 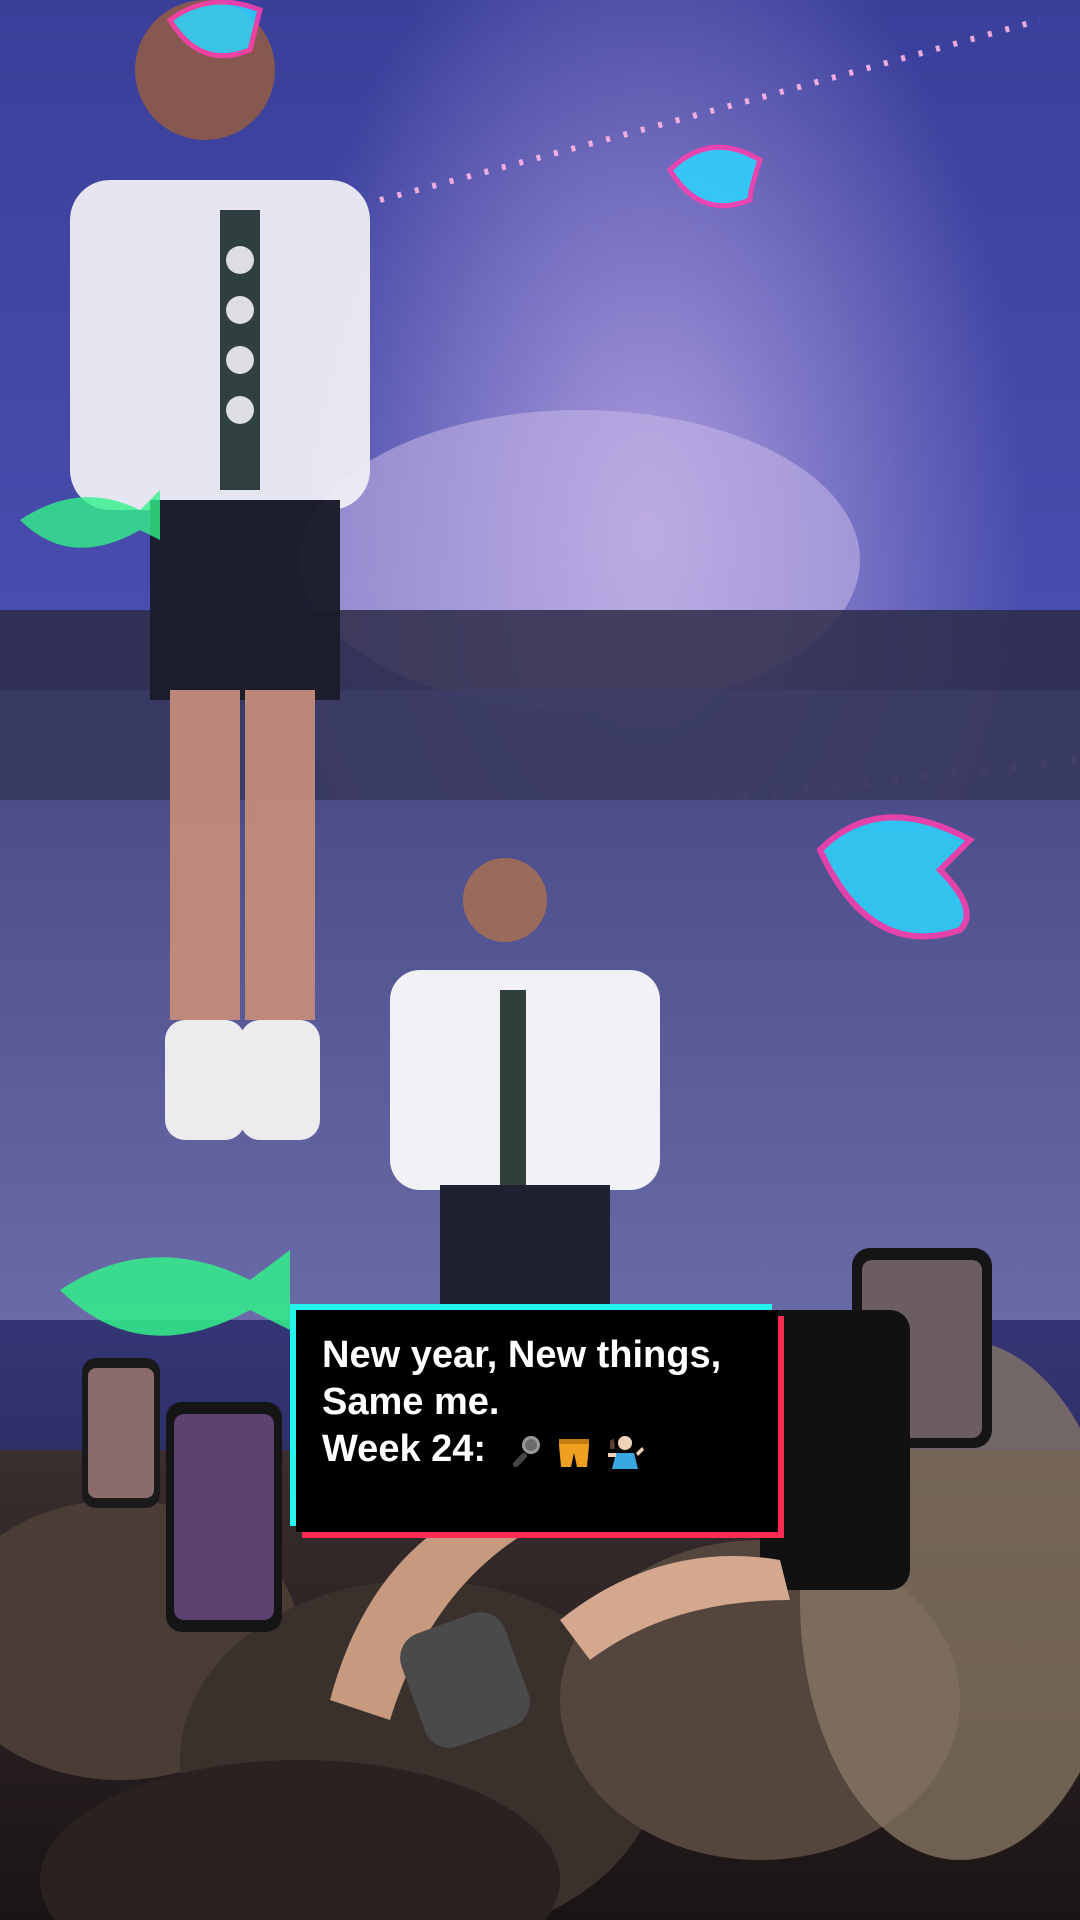 I want to click on caption-week-label: Week 24:, so click(x=404, y=1449).